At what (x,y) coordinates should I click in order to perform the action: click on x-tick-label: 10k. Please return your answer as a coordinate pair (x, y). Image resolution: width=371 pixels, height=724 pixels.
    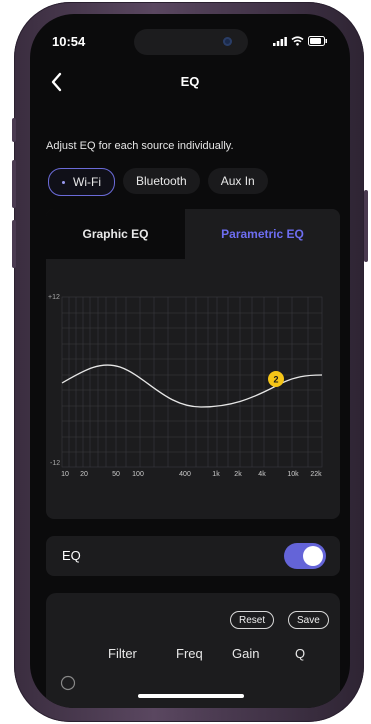
    Looking at the image, I should click on (293, 474).